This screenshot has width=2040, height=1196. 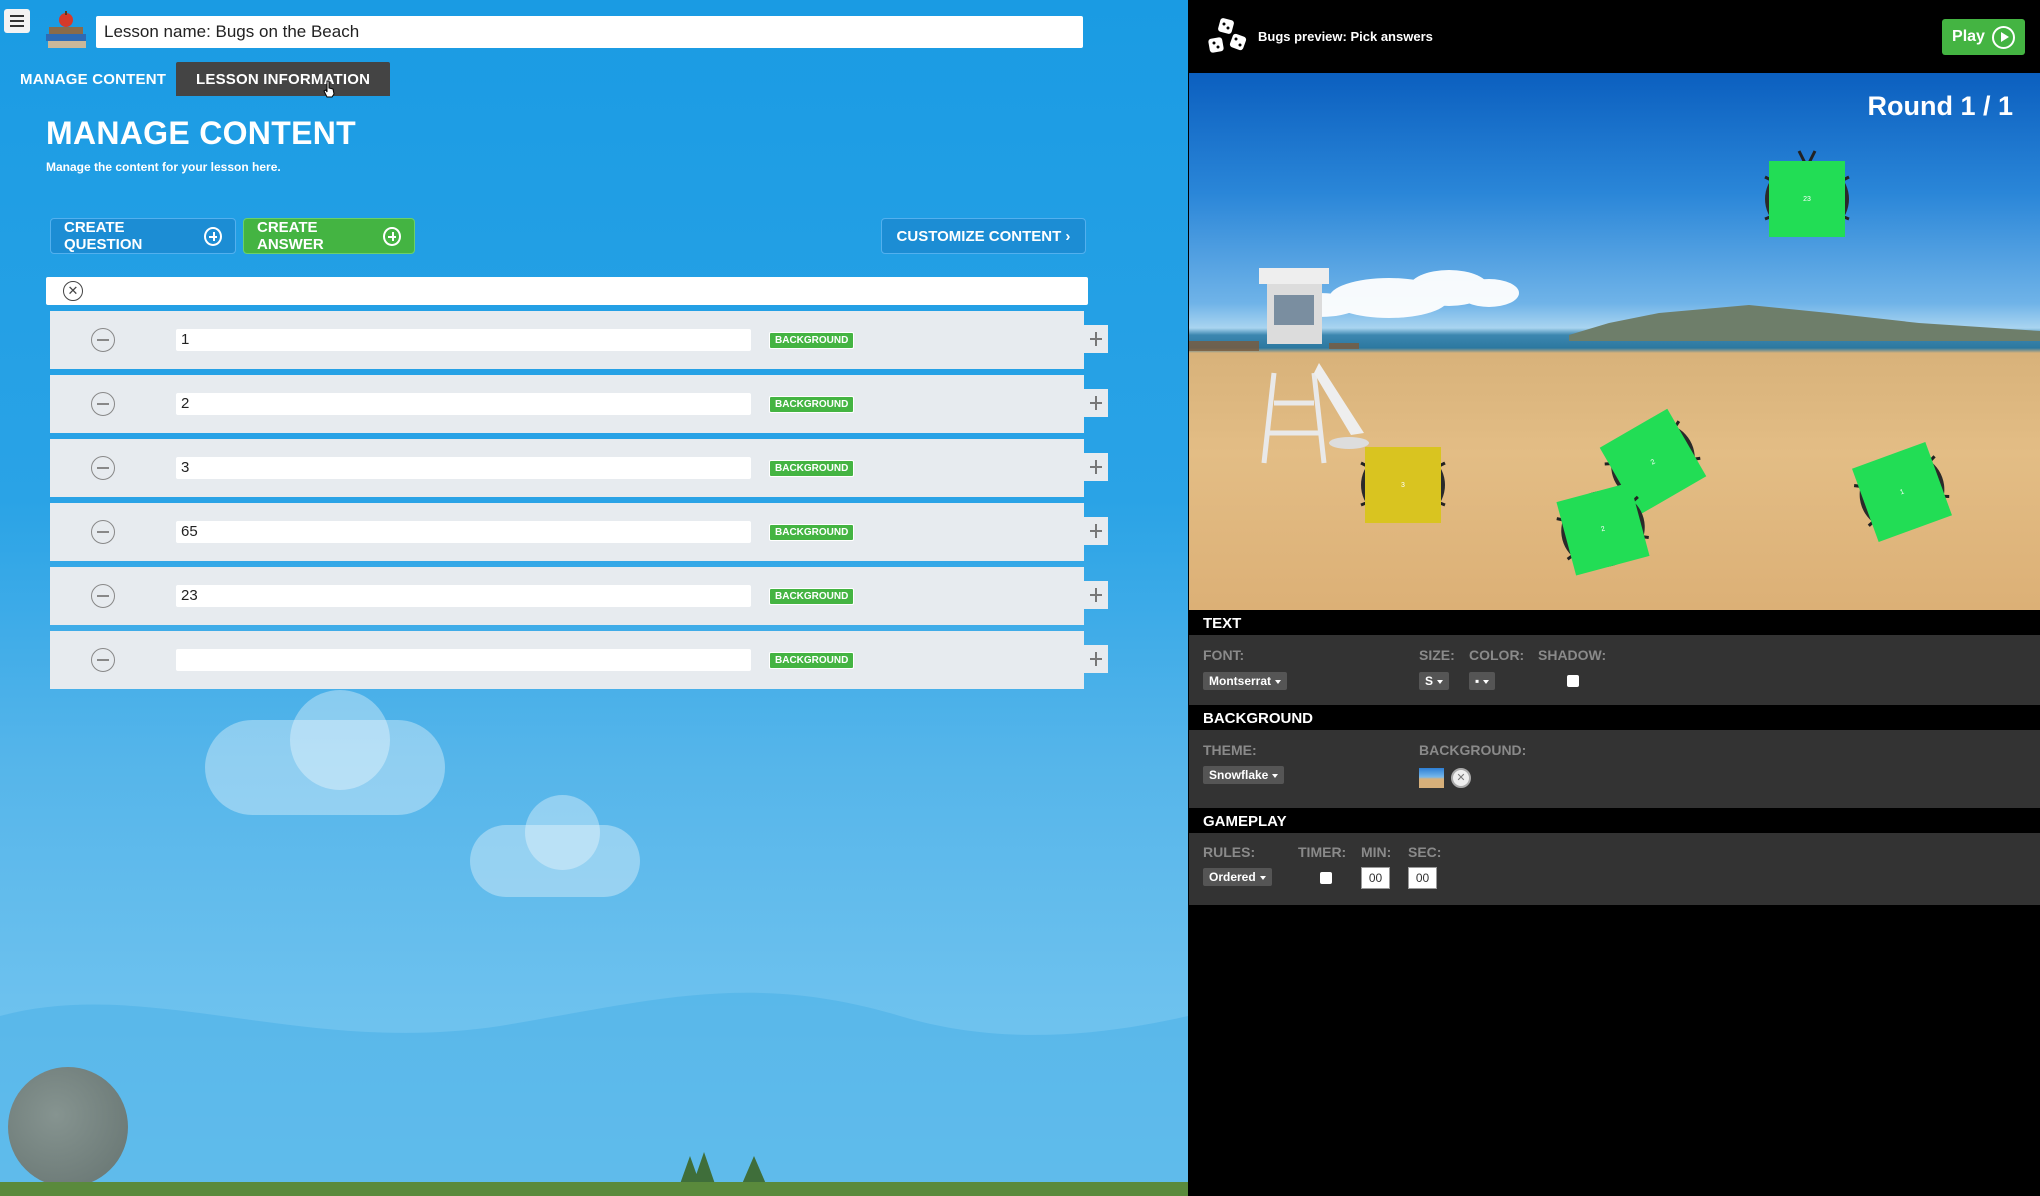 What do you see at coordinates (463, 404) in the screenshot?
I see `answer-input: 2` at bounding box center [463, 404].